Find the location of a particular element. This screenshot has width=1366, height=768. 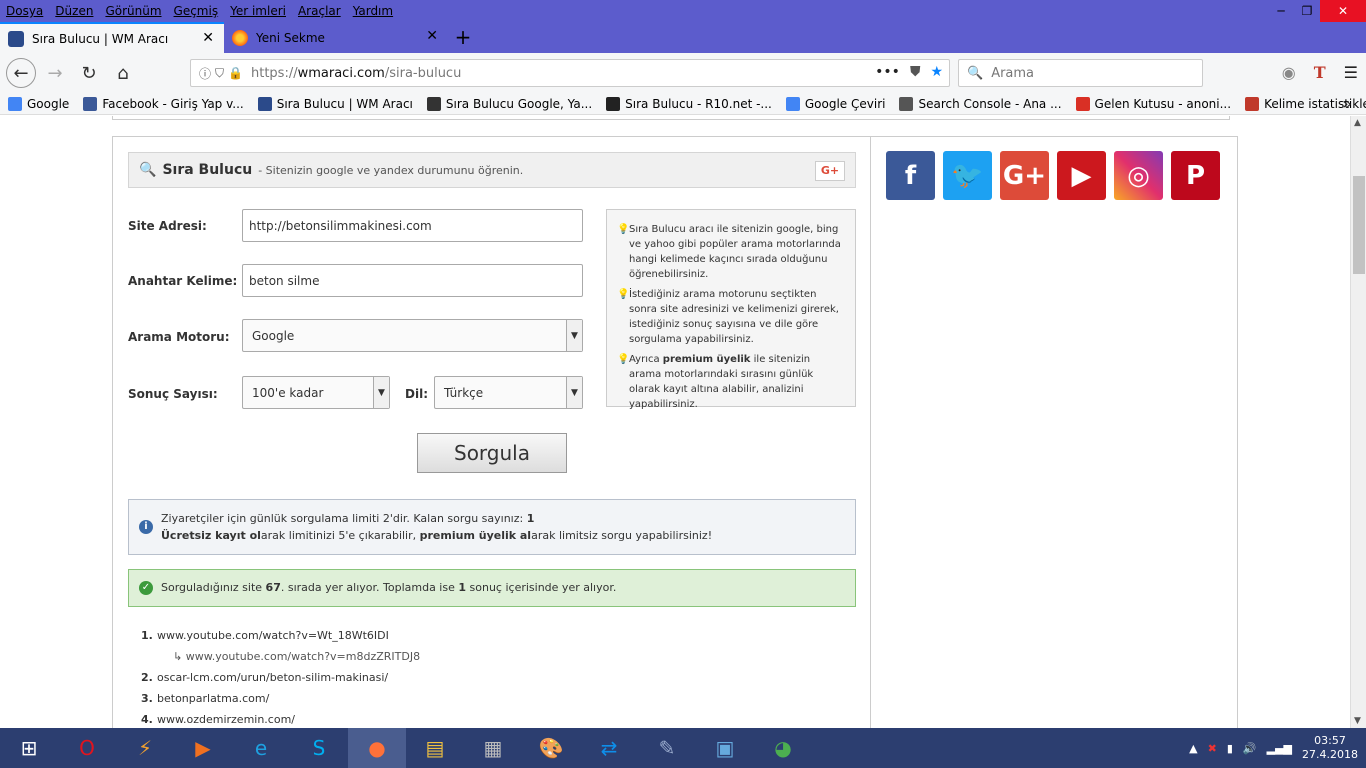

facebook-icon: f is located at coordinates (910, 175).